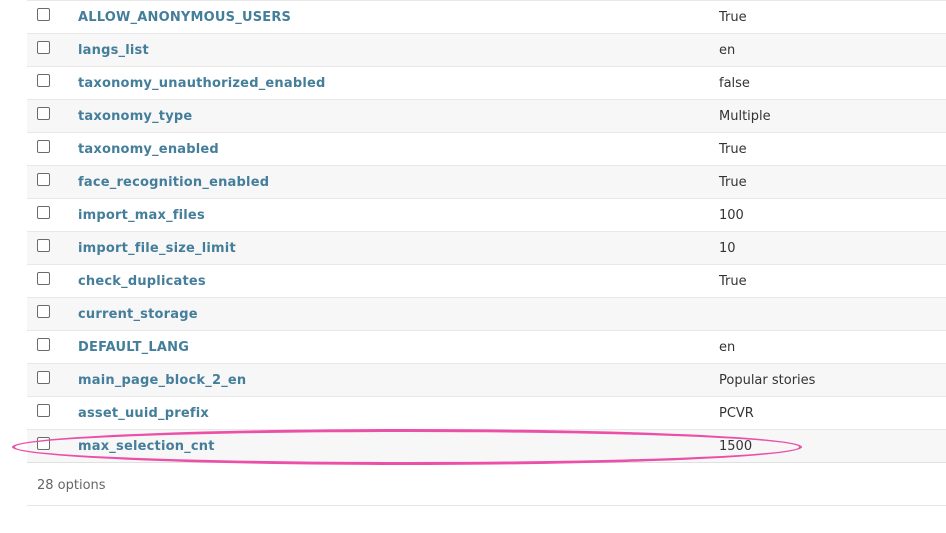 This screenshot has height=533, width=946. I want to click on table-row: taxonomy_unauthorized_enabled false, so click(486, 83).